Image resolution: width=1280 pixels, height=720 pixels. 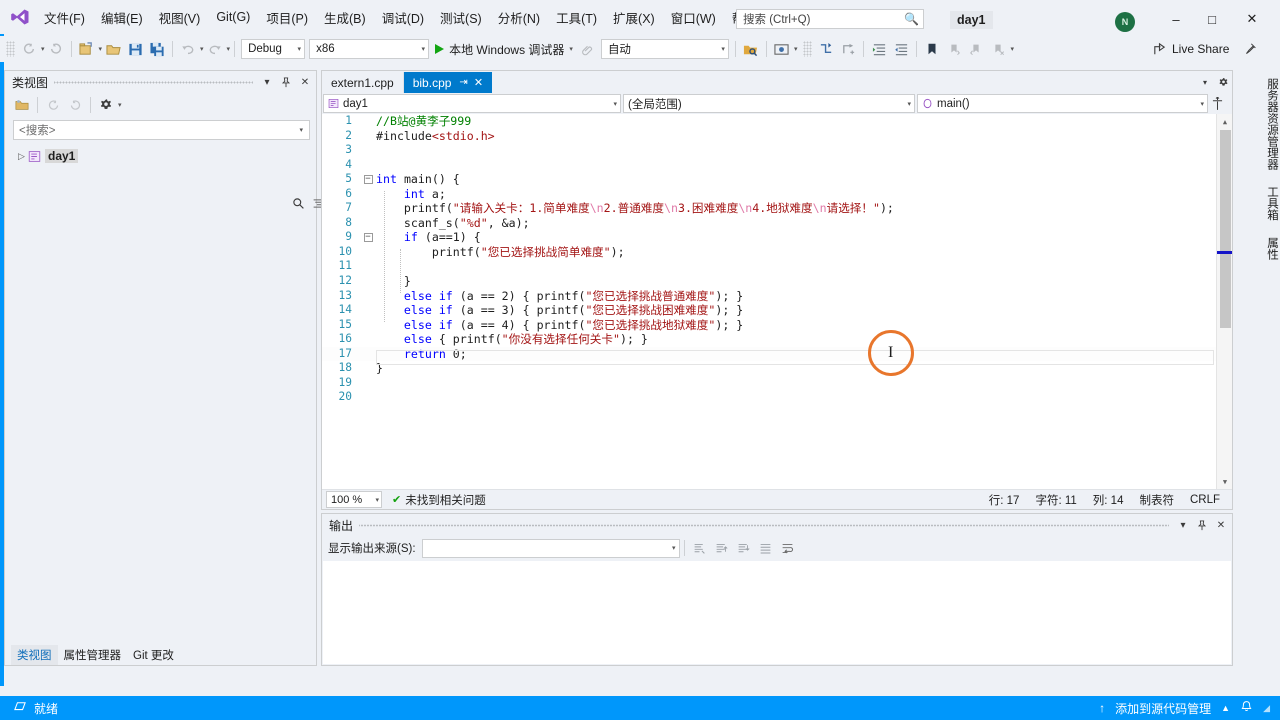 I want to click on tab-properties: 属性, so click(x=1271, y=248).